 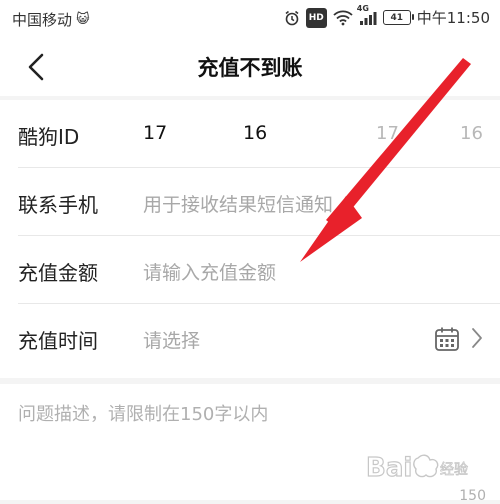 What do you see at coordinates (83, 19) in the screenshot?
I see `carrier-sticker-icon: 😺` at bounding box center [83, 19].